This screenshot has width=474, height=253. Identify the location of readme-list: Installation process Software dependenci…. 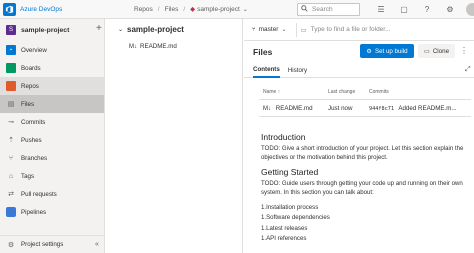
(364, 223).